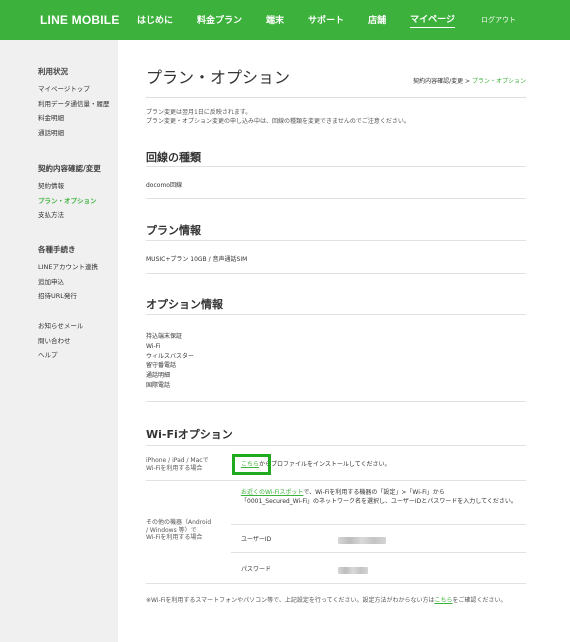 The image size is (570, 642). What do you see at coordinates (184, 304) in the screenshot?
I see `section-title-options: オプション情報` at bounding box center [184, 304].